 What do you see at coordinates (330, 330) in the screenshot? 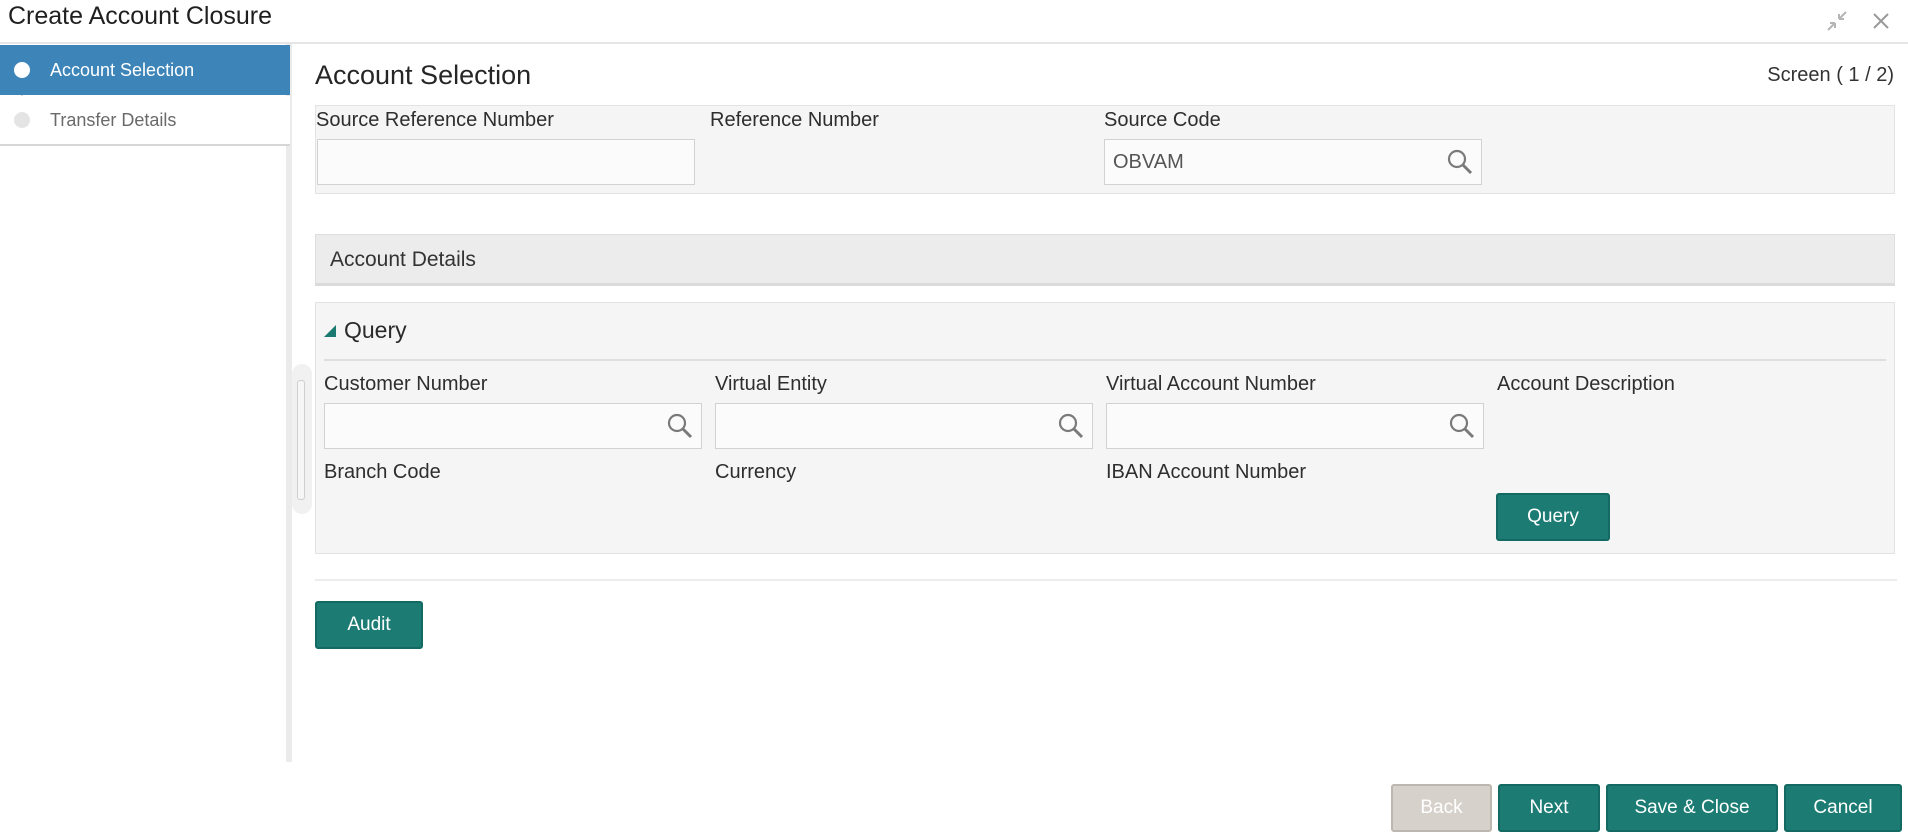
I see `collapse-triangle-icon` at bounding box center [330, 330].